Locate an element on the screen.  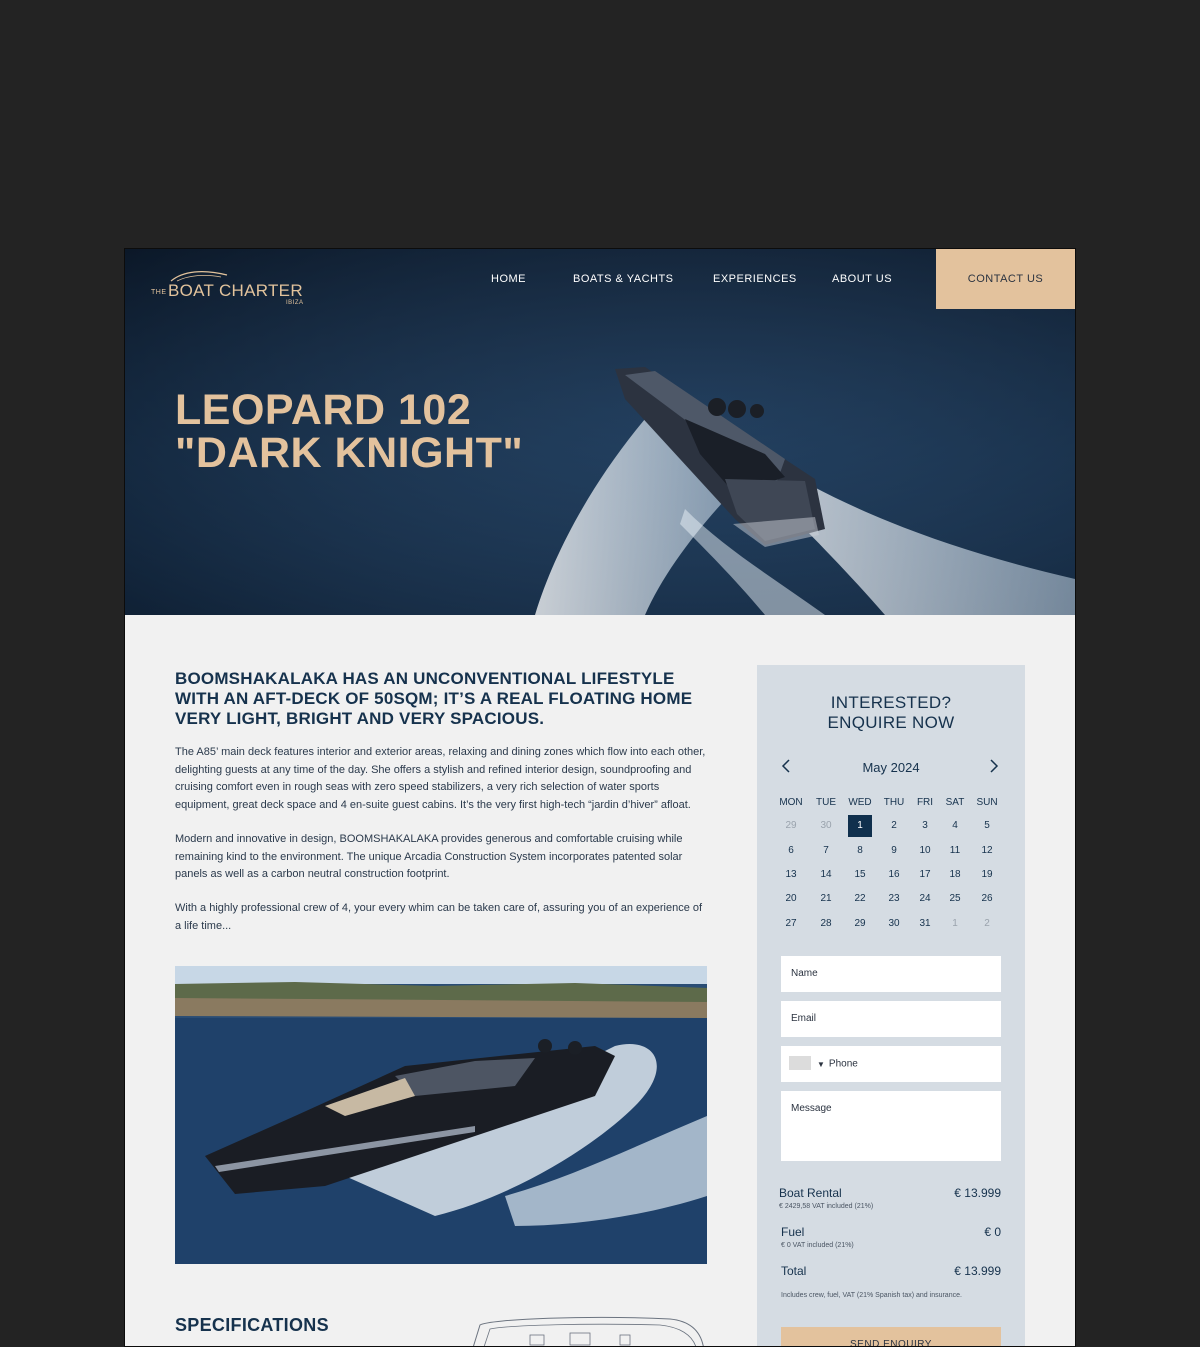
nav-home: HOME is located at coordinates (508, 279).